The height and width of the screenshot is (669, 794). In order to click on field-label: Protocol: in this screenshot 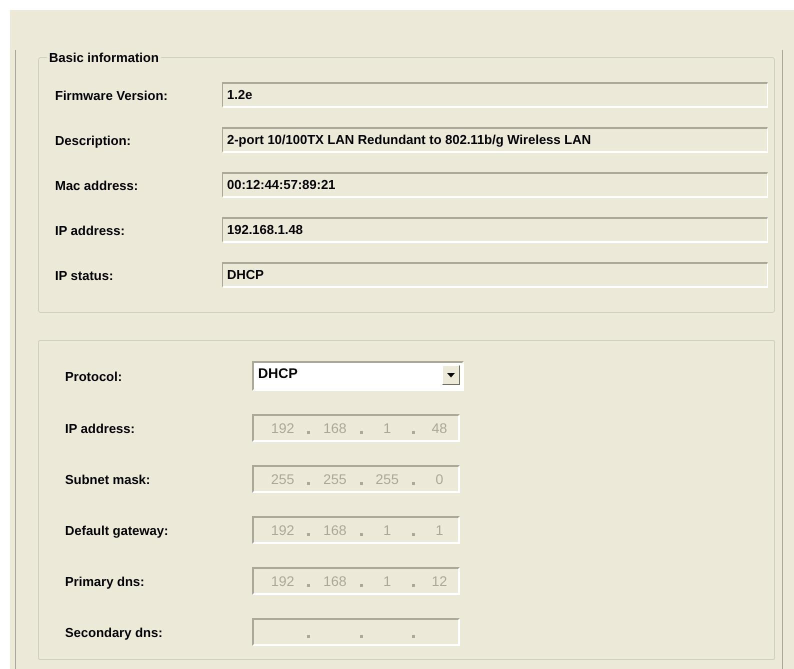, I will do `click(94, 376)`.